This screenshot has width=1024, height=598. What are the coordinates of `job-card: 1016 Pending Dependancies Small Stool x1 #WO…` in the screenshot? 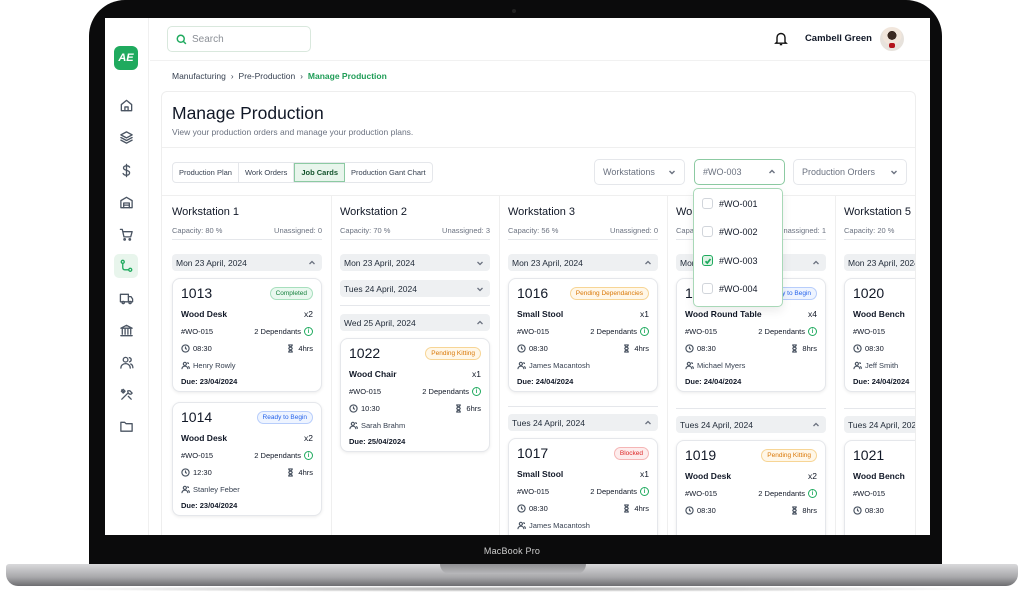 It's located at (583, 335).